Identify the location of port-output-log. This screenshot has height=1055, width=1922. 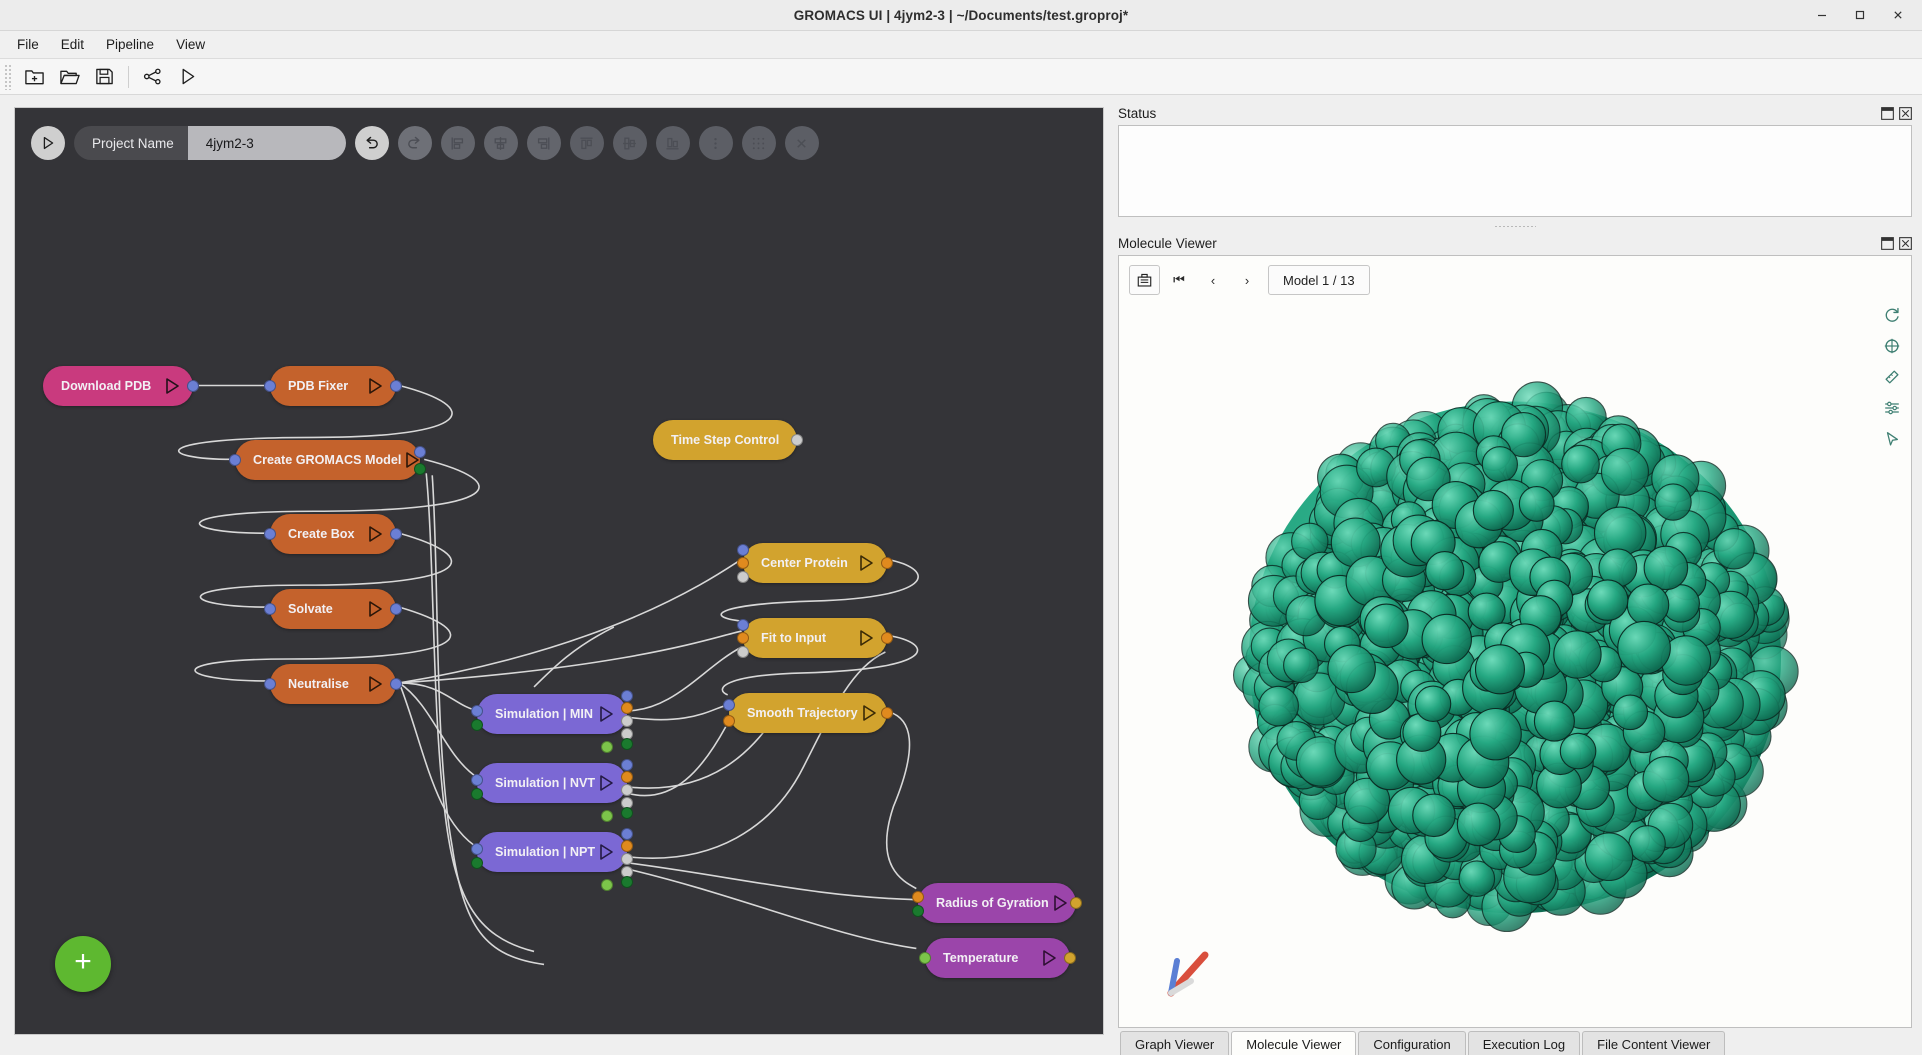
(627, 790).